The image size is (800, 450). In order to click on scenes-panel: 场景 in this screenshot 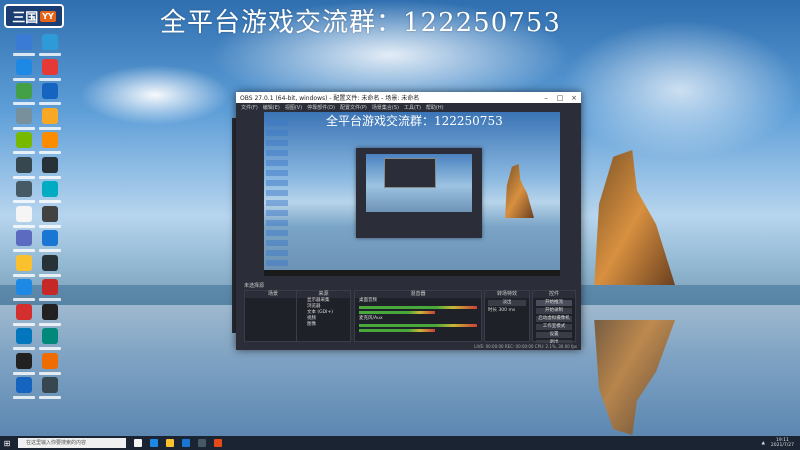, I will do `click(273, 316)`.